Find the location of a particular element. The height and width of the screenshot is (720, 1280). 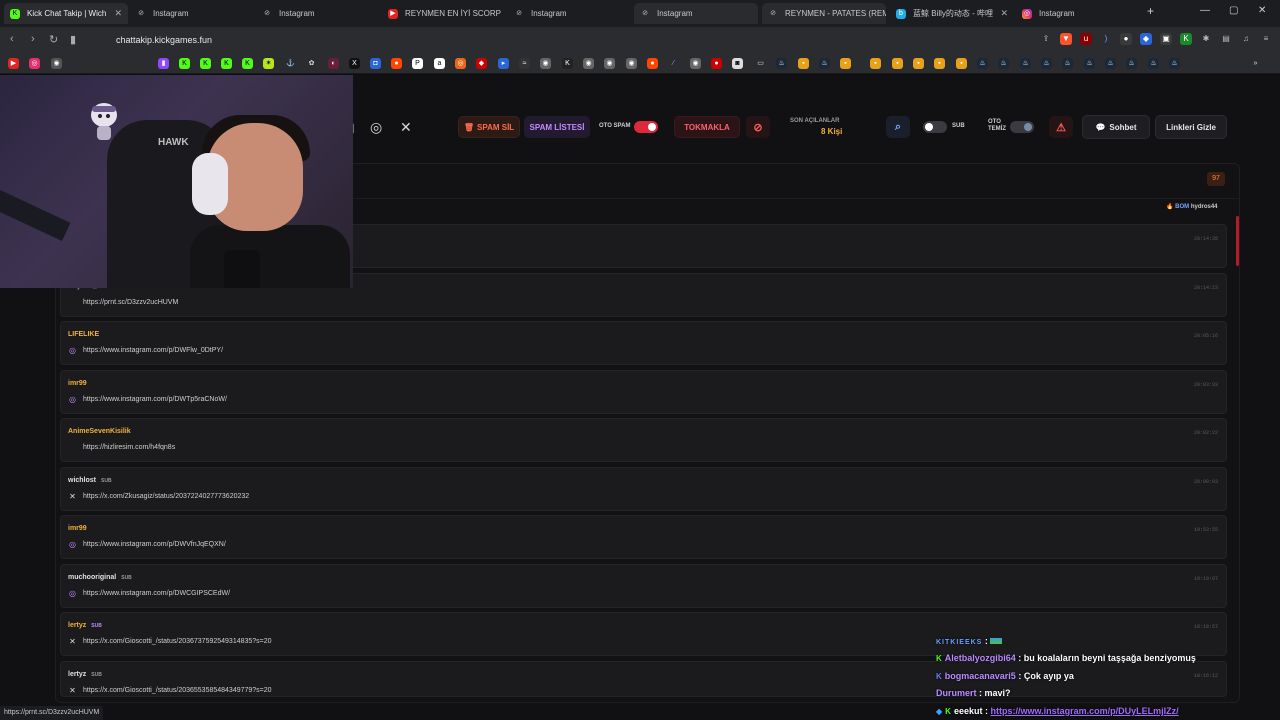

link-url: https://www.instagram.com/p/DWCGIPSCEdW/ is located at coordinates (156, 593).